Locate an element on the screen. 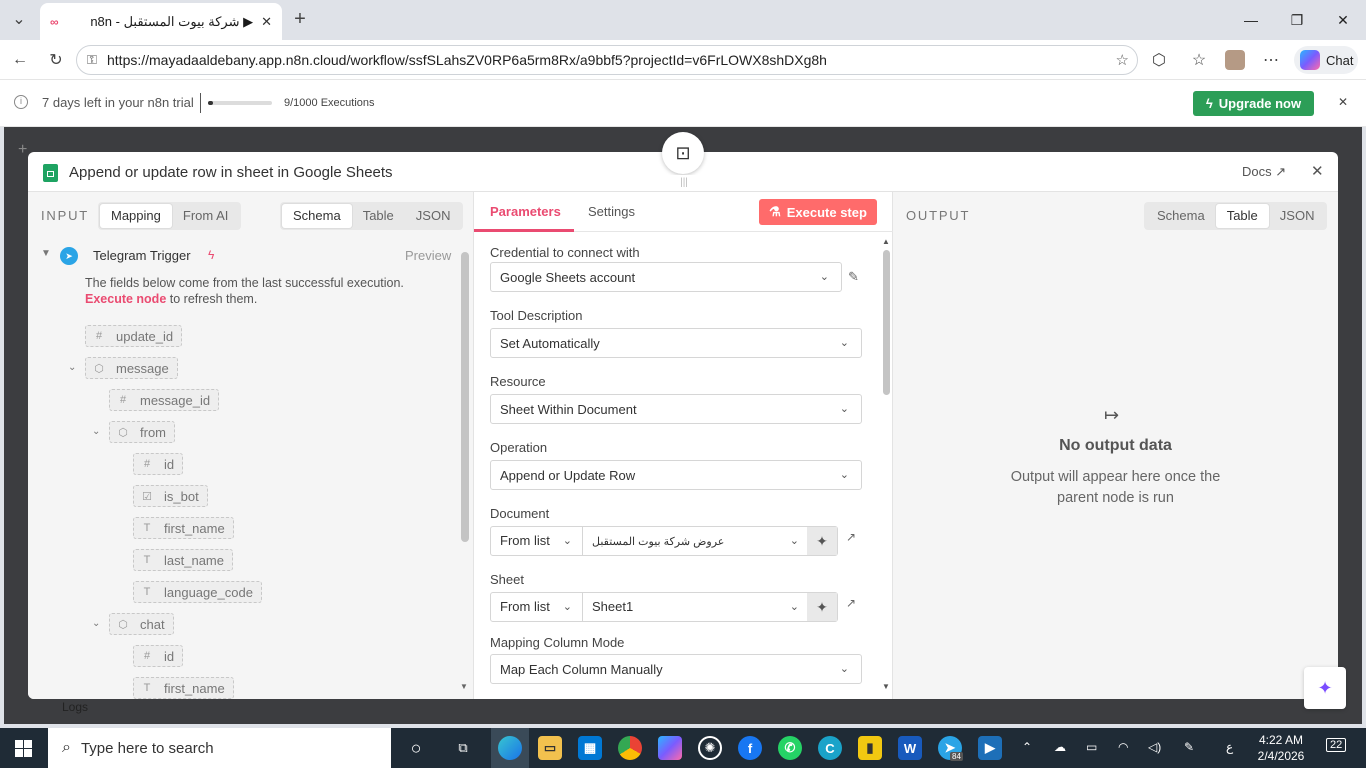 This screenshot has height=768, width=1366. tab-list-chevron-icon: ⌄ is located at coordinates (19, 19).